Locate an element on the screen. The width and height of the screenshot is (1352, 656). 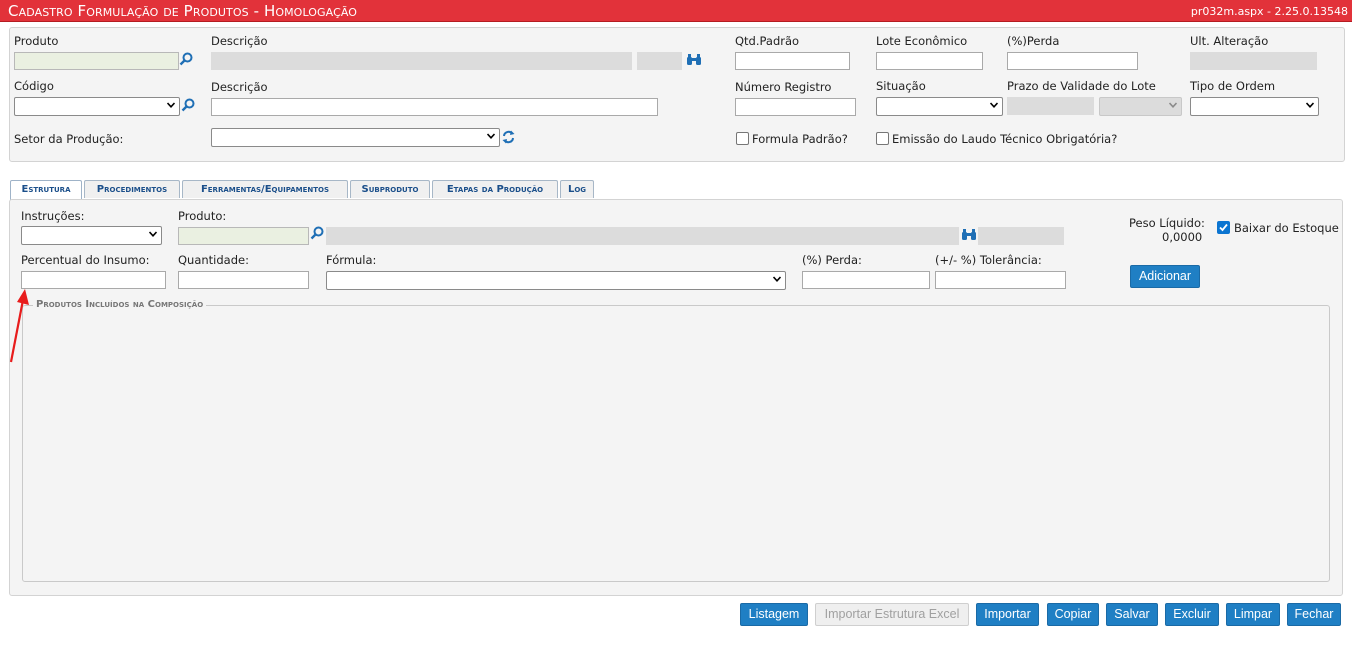
lote-economico-label: Lote Econômico is located at coordinates (922, 41).